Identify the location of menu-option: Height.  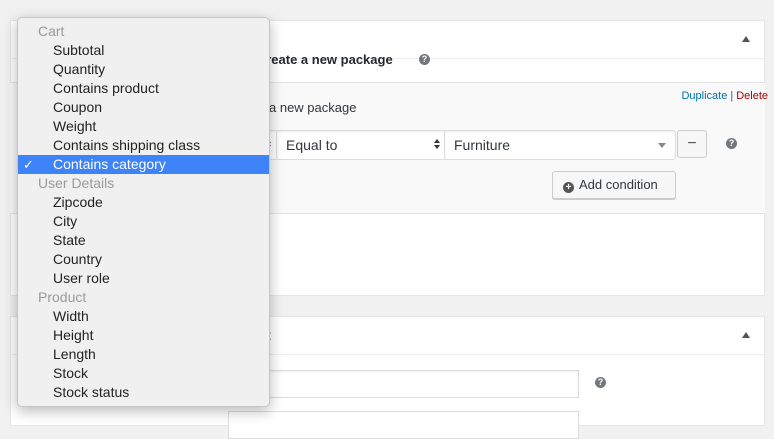
(143, 335).